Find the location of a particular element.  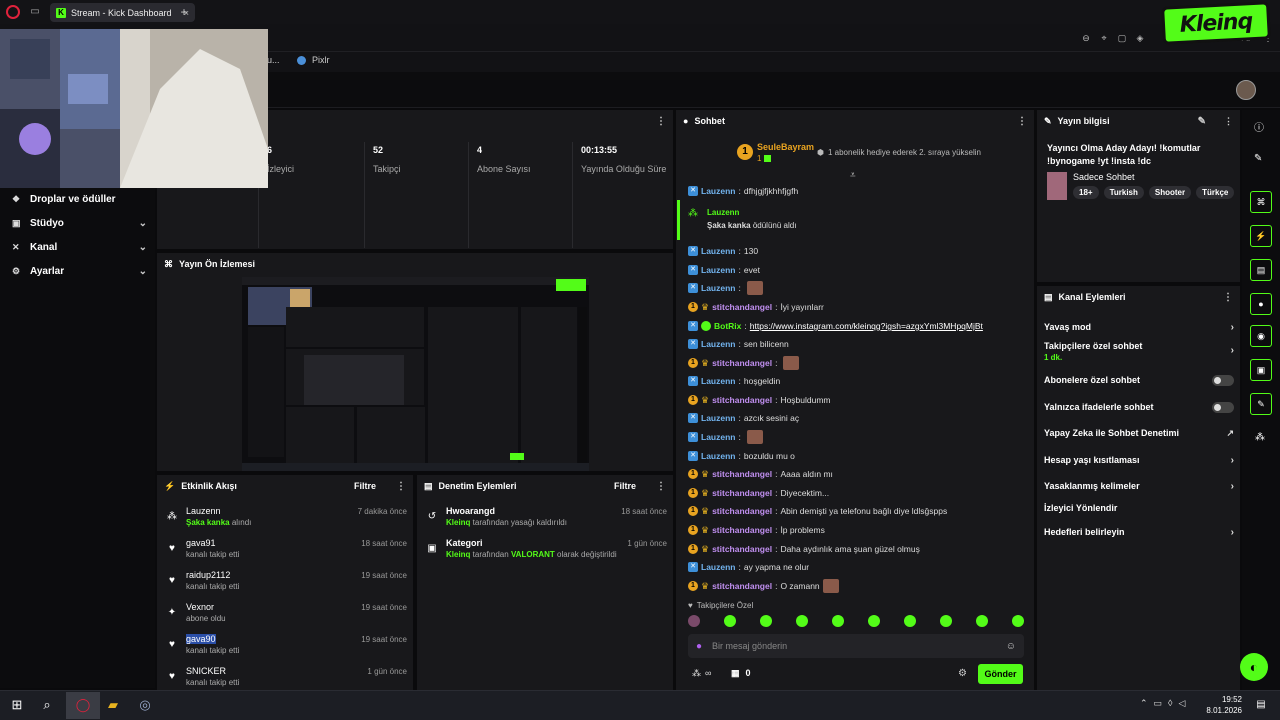

microphone-icon: ● is located at coordinates (699, 646).